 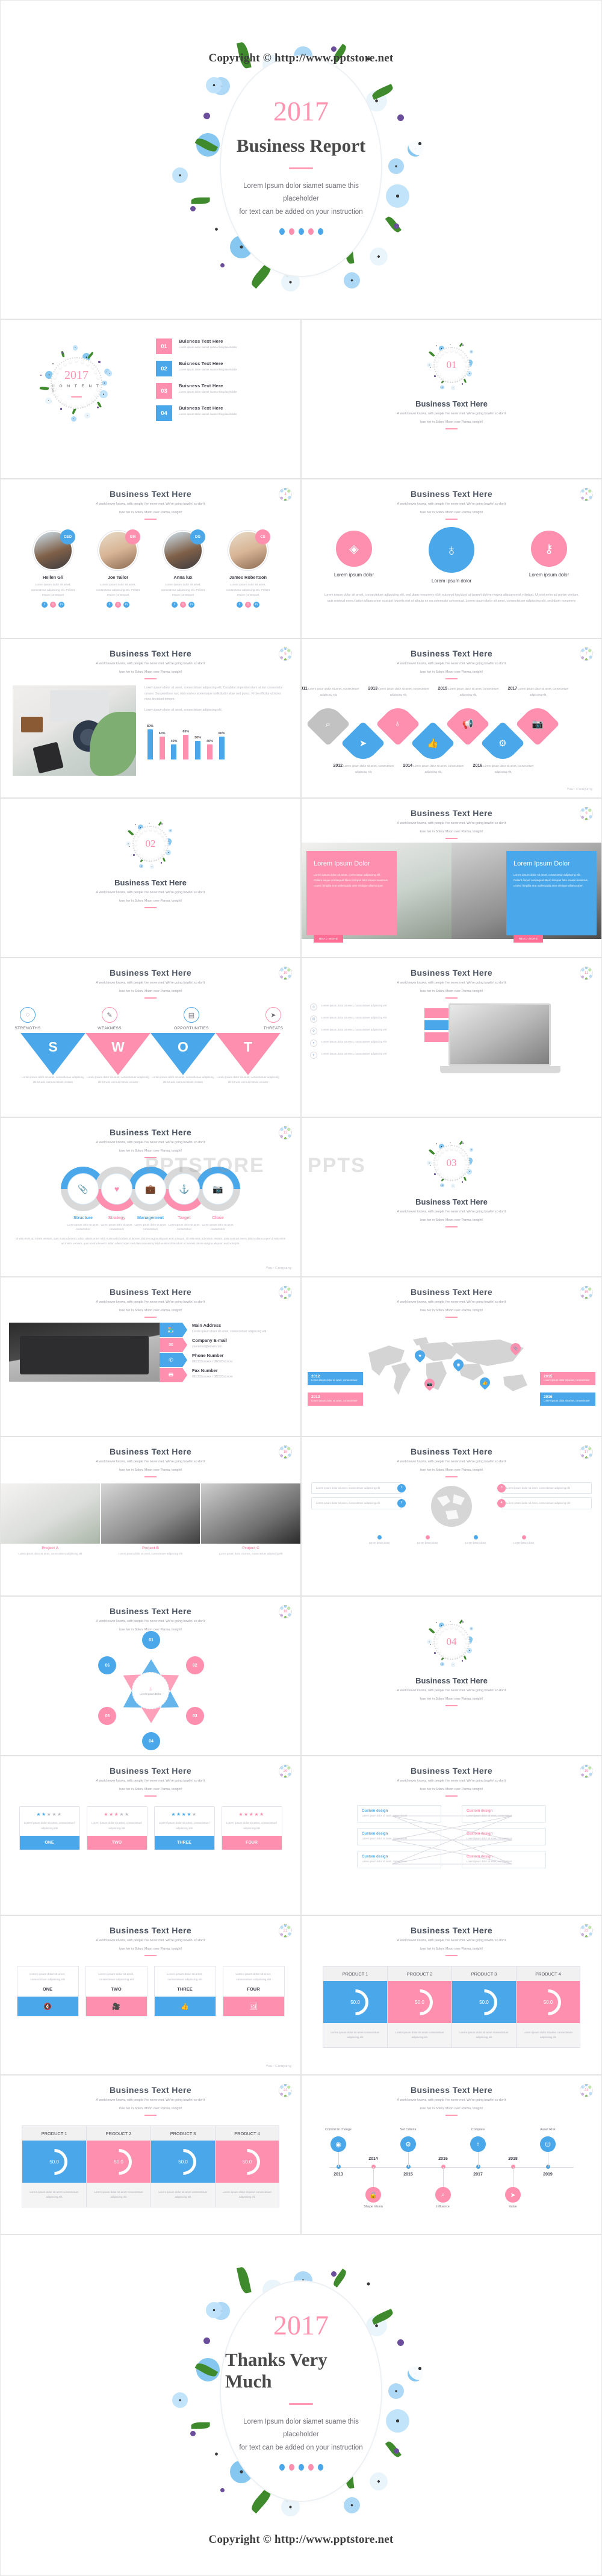 What do you see at coordinates (548, 2144) in the screenshot?
I see `database-icon: ⛁` at bounding box center [548, 2144].